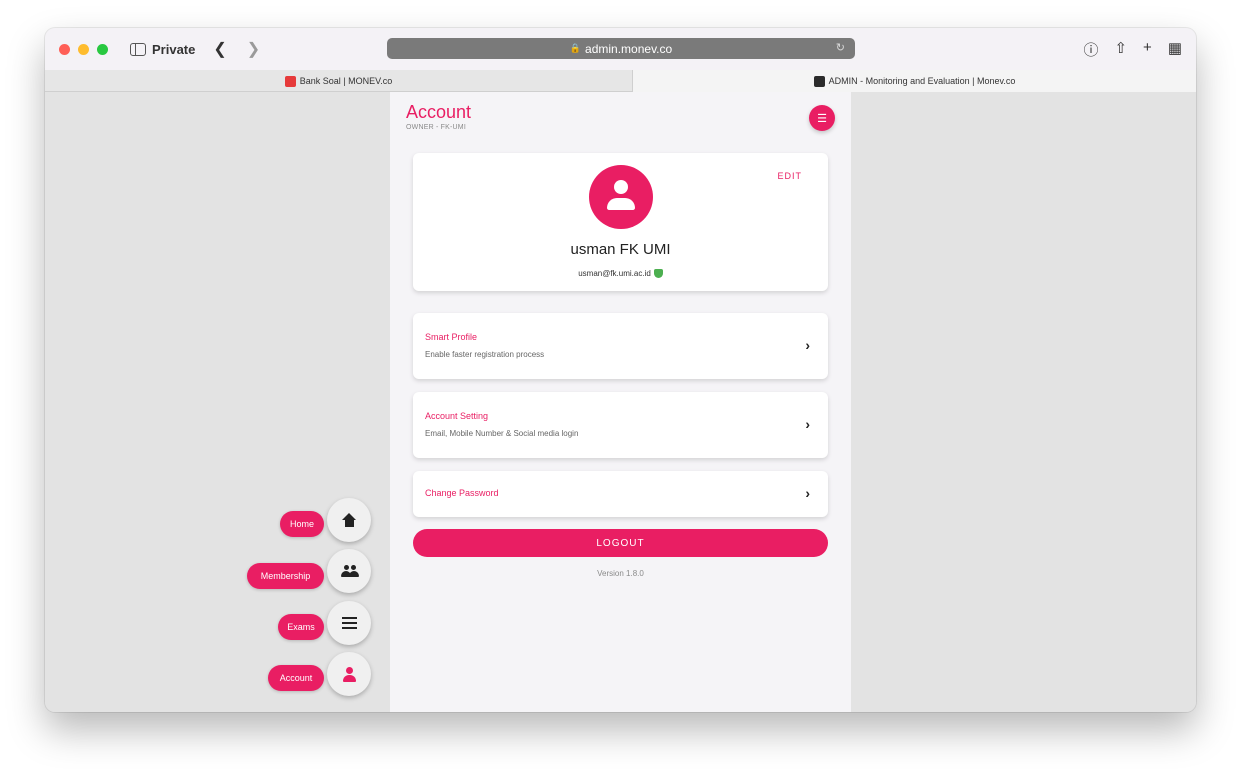 The image size is (1241, 769). What do you see at coordinates (629, 48) in the screenshot?
I see `address-text: admin.monev.co` at bounding box center [629, 48].